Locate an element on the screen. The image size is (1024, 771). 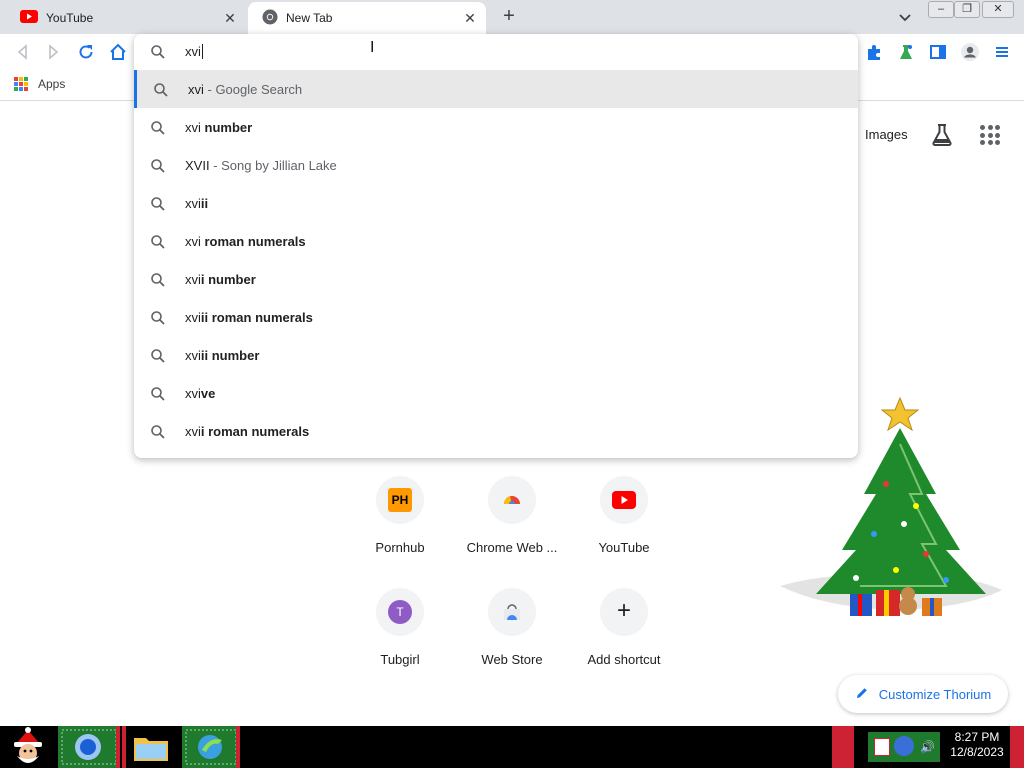
shortcut-web-store: Web Store is located at coordinates (512, 627).